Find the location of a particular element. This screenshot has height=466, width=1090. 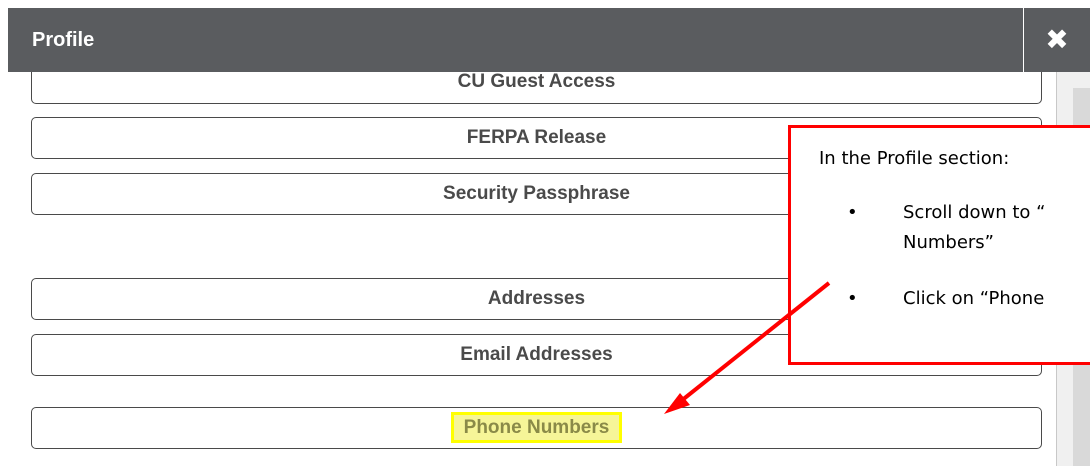

dialog-titlebar: Profile ✖ is located at coordinates (549, 40).